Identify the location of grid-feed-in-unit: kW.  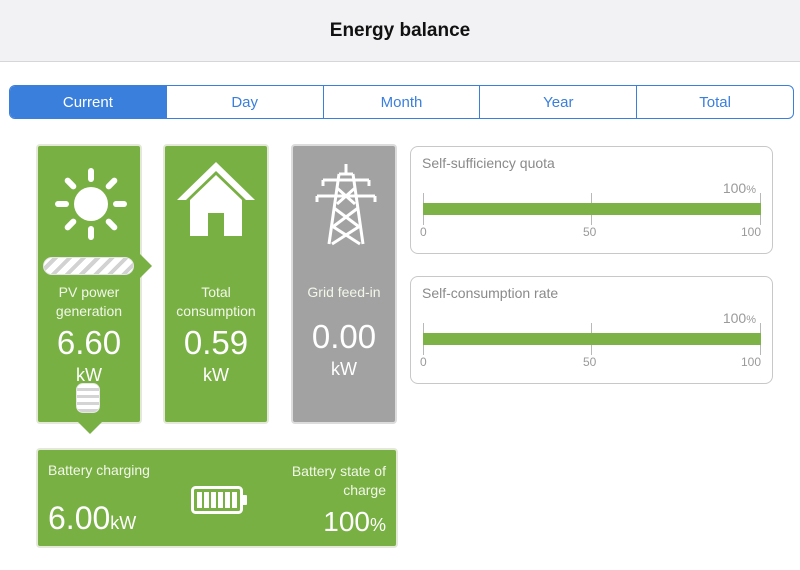
(344, 369).